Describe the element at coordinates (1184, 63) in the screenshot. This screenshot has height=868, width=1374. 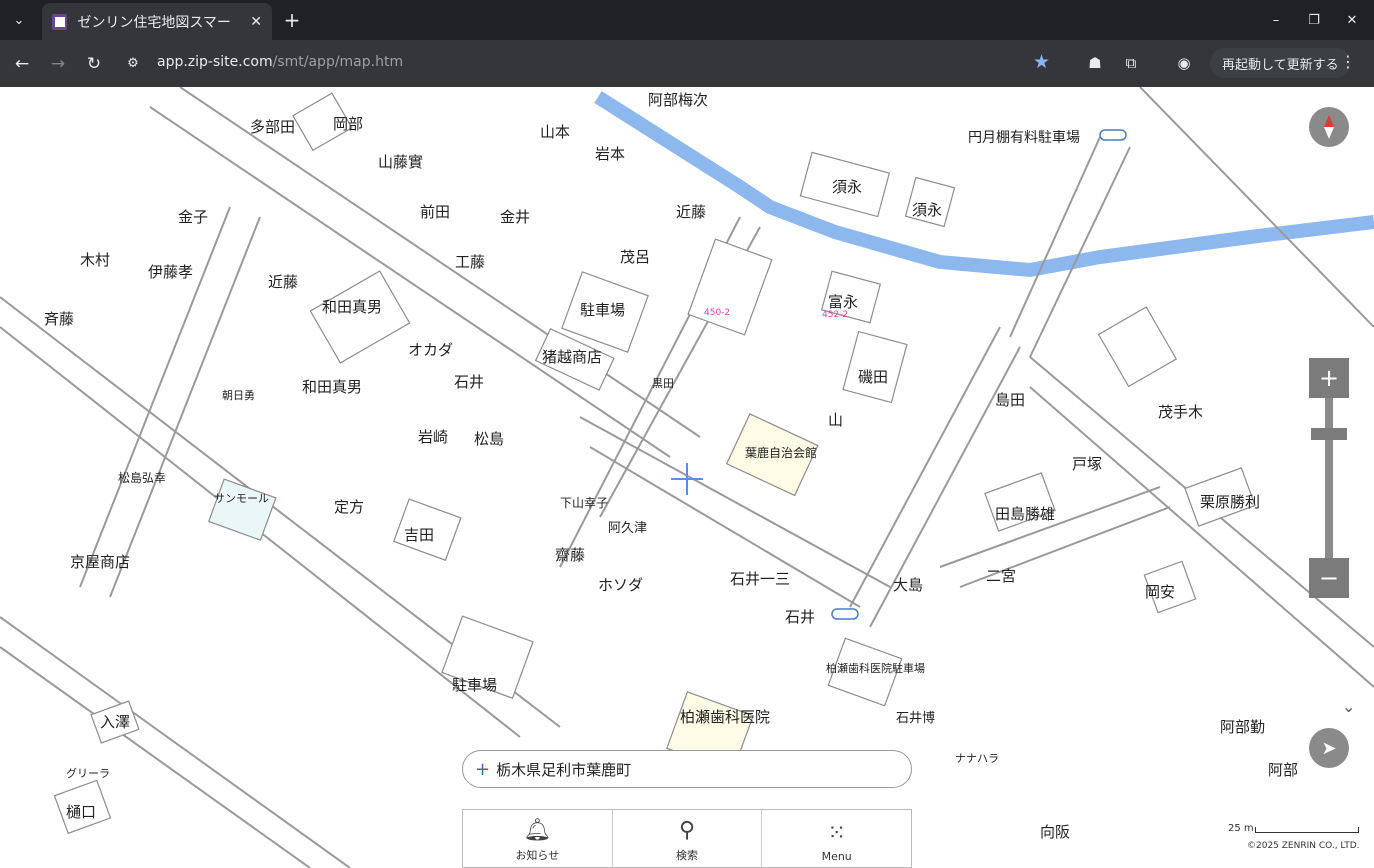
I see `profile-icon: ◉` at that location.